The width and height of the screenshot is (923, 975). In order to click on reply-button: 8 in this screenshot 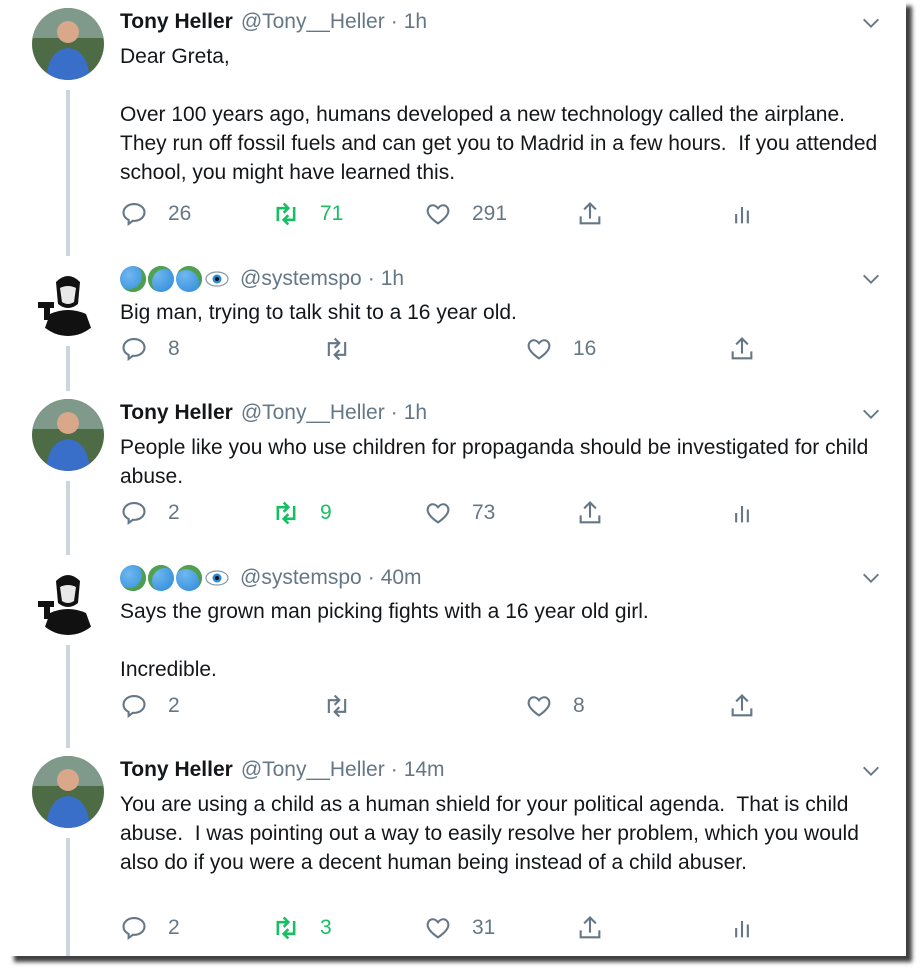, I will do `click(150, 349)`.